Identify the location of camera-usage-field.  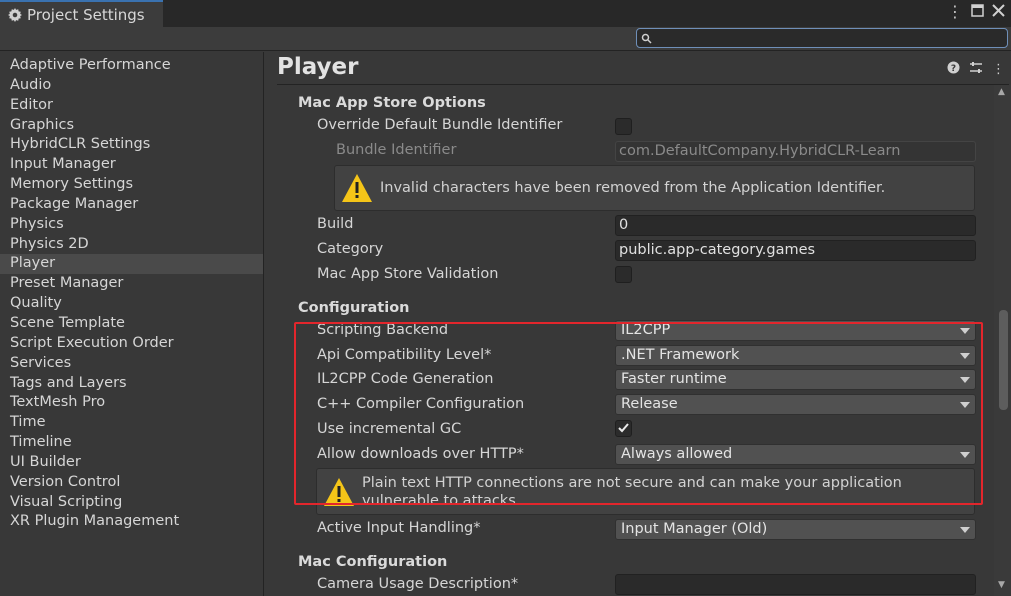
(795, 584).